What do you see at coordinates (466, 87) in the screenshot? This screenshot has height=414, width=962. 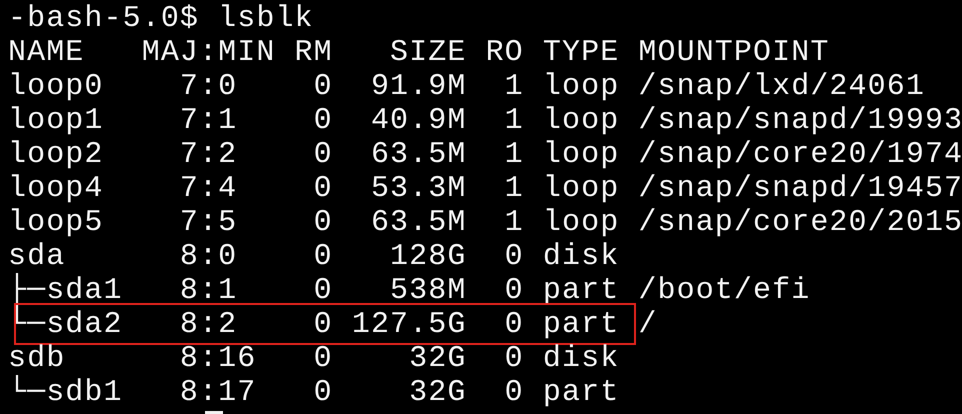 I see `terminal-line: loop0 7:0 0 91.9M 1 loop /snap/lxd/24061` at bounding box center [466, 87].